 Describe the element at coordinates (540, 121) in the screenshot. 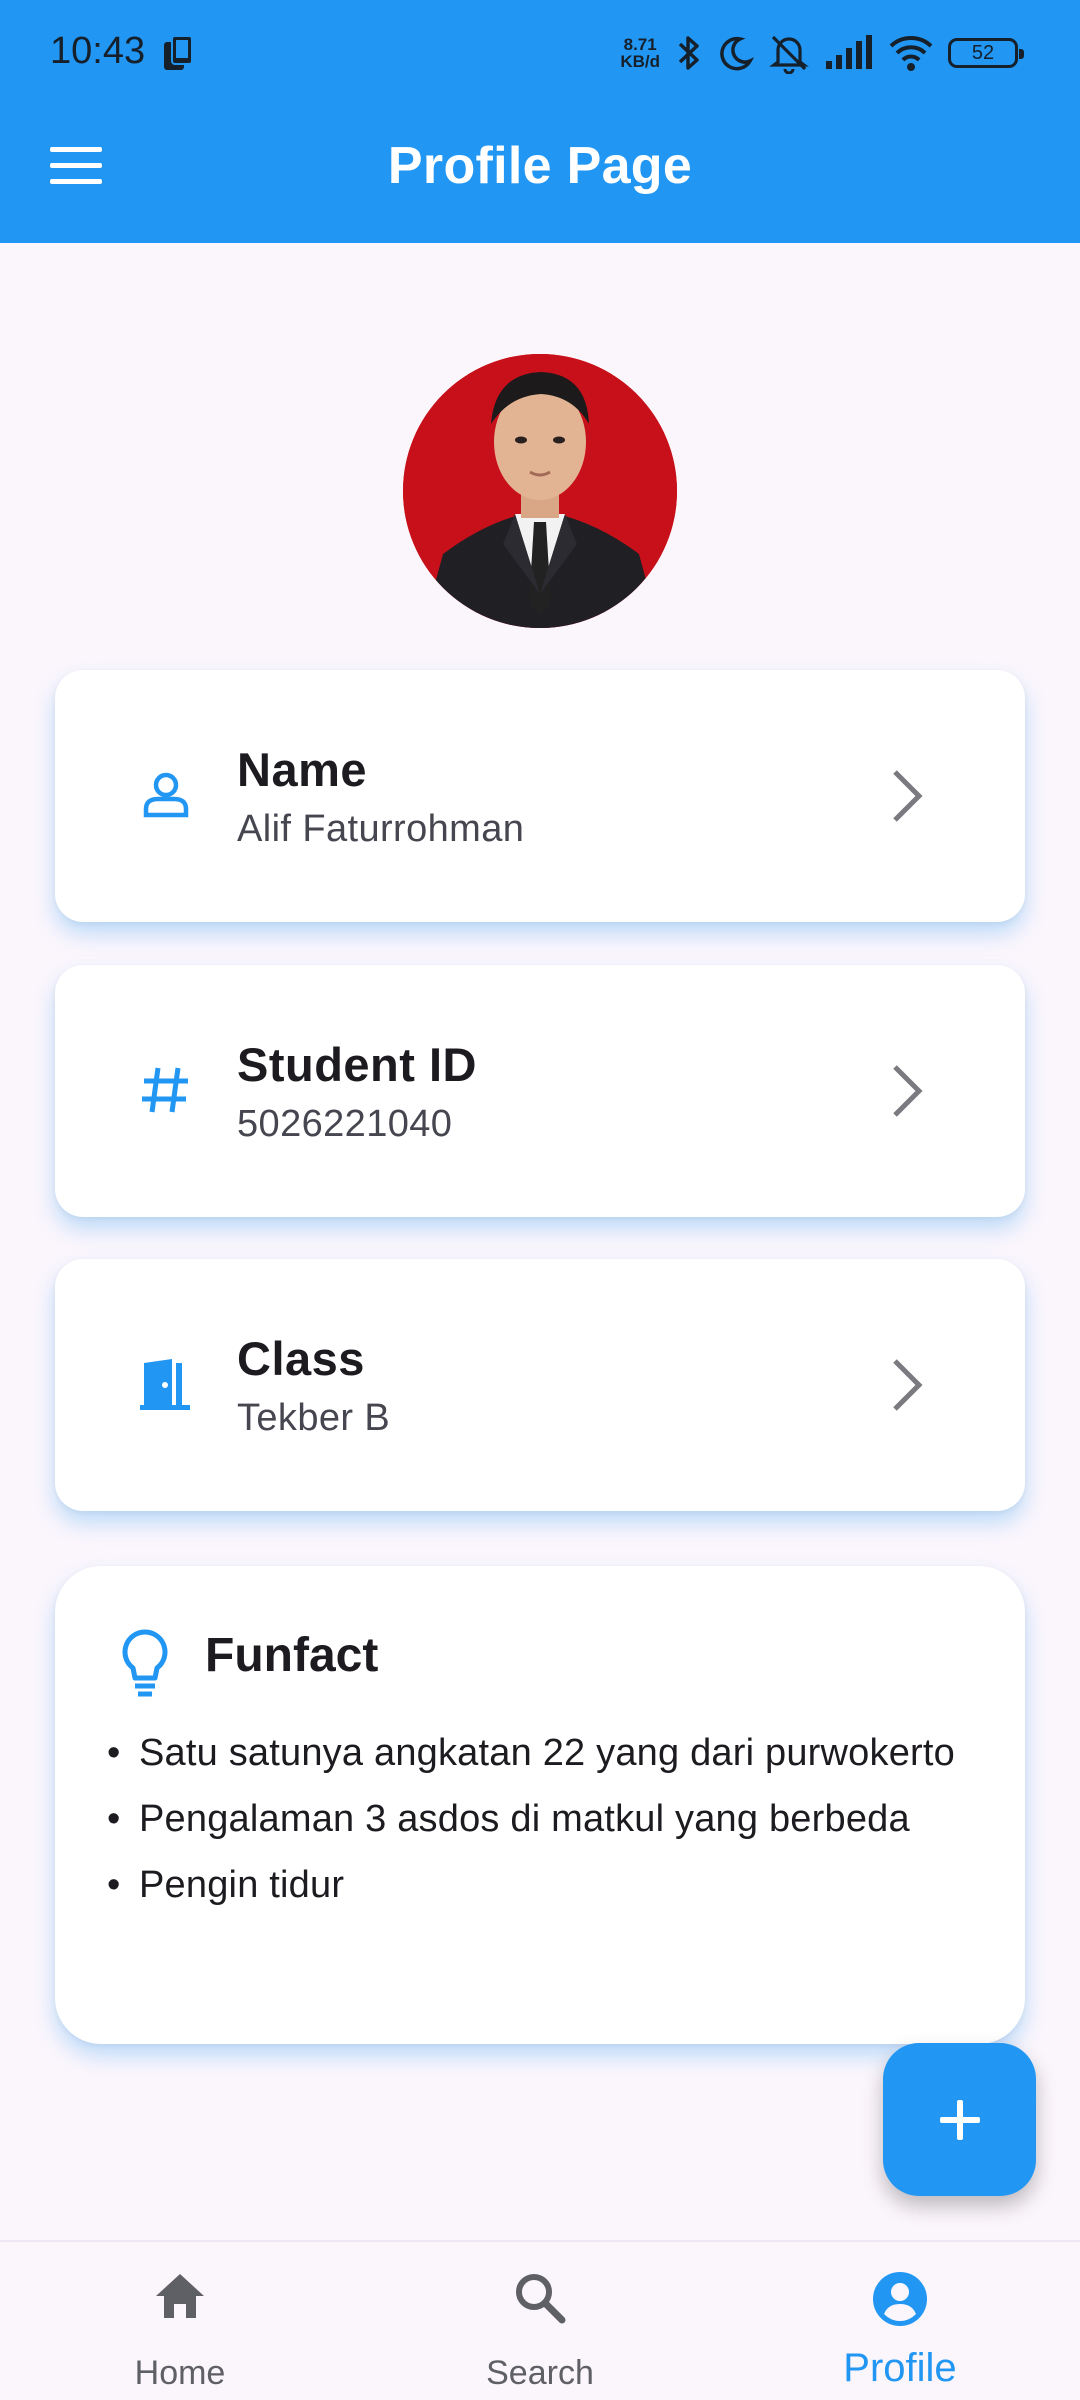

I see `app-bar: 10:43 8.71 KB/d 52 Profile Page` at that location.